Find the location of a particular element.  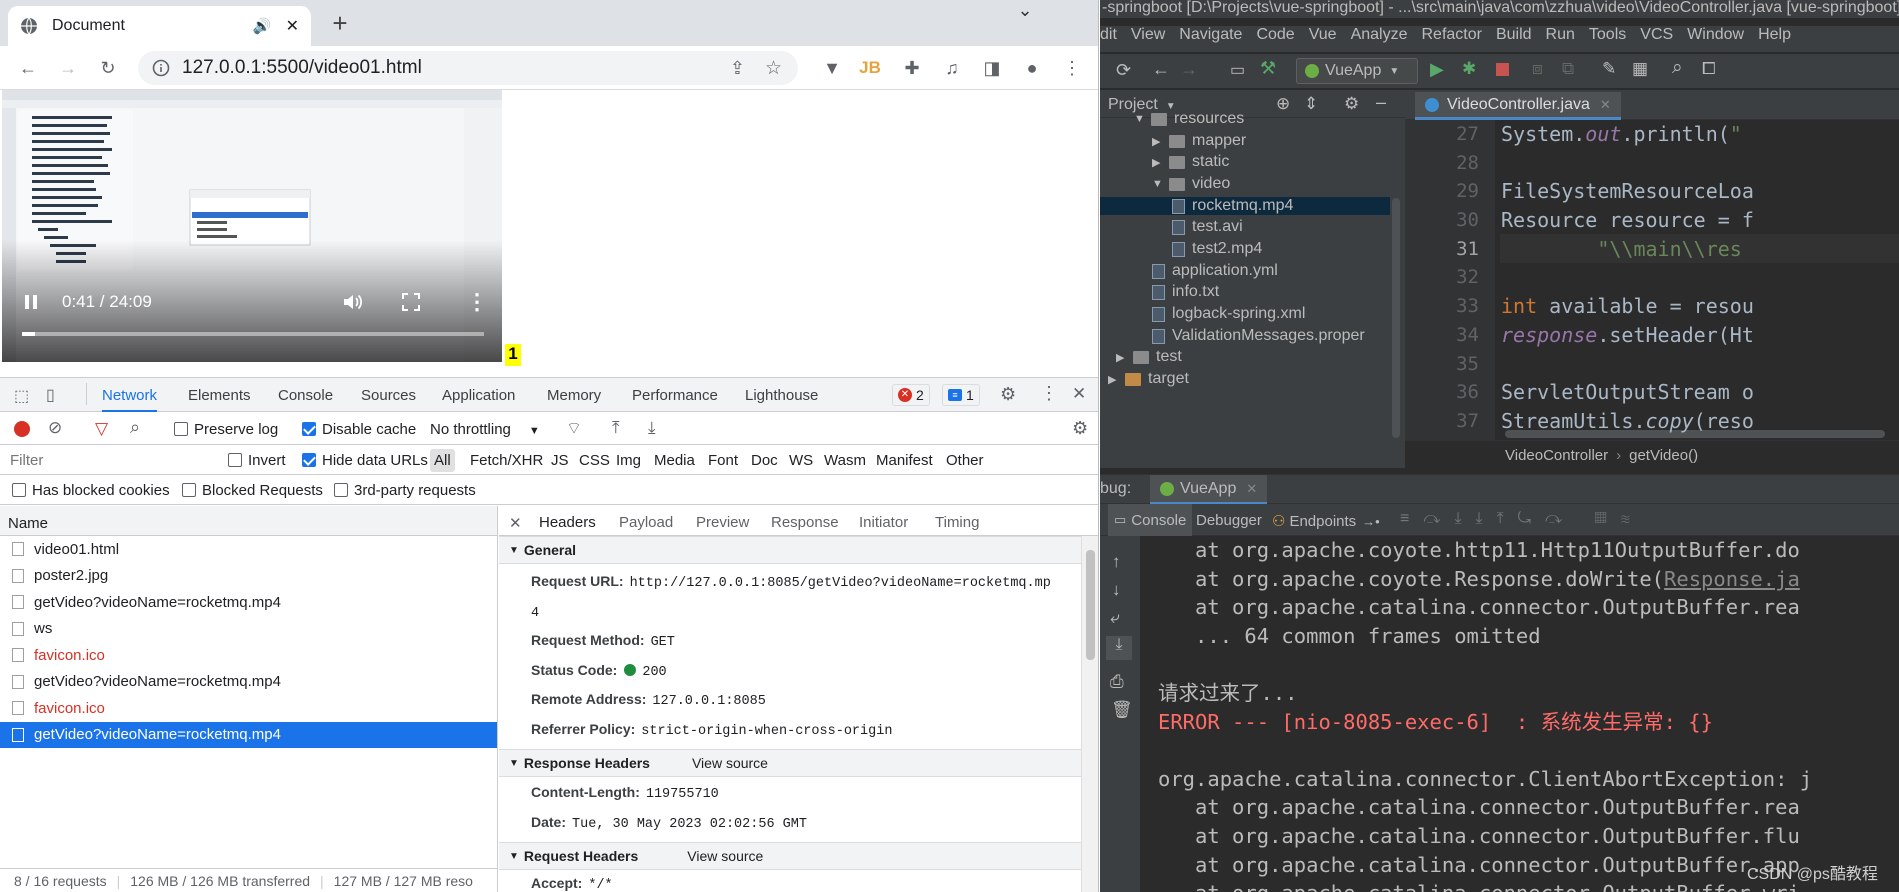

profile-avatar-icon: ● is located at coordinates (1032, 68).